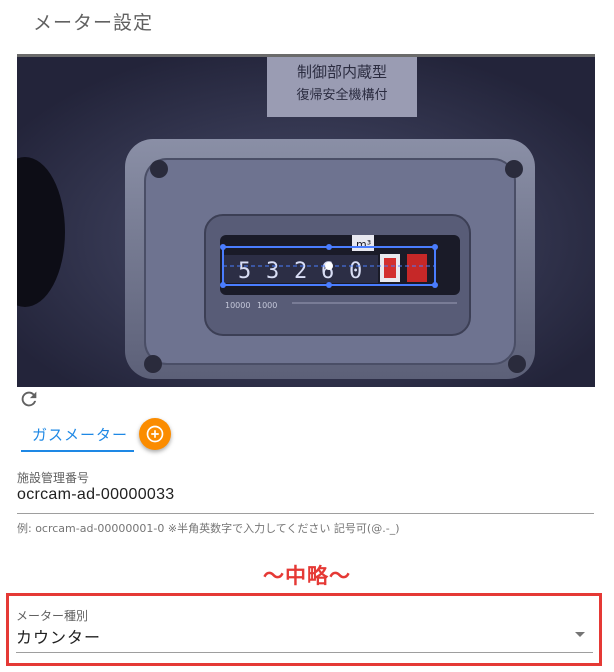  I want to click on facility-id-input, so click(303, 495).